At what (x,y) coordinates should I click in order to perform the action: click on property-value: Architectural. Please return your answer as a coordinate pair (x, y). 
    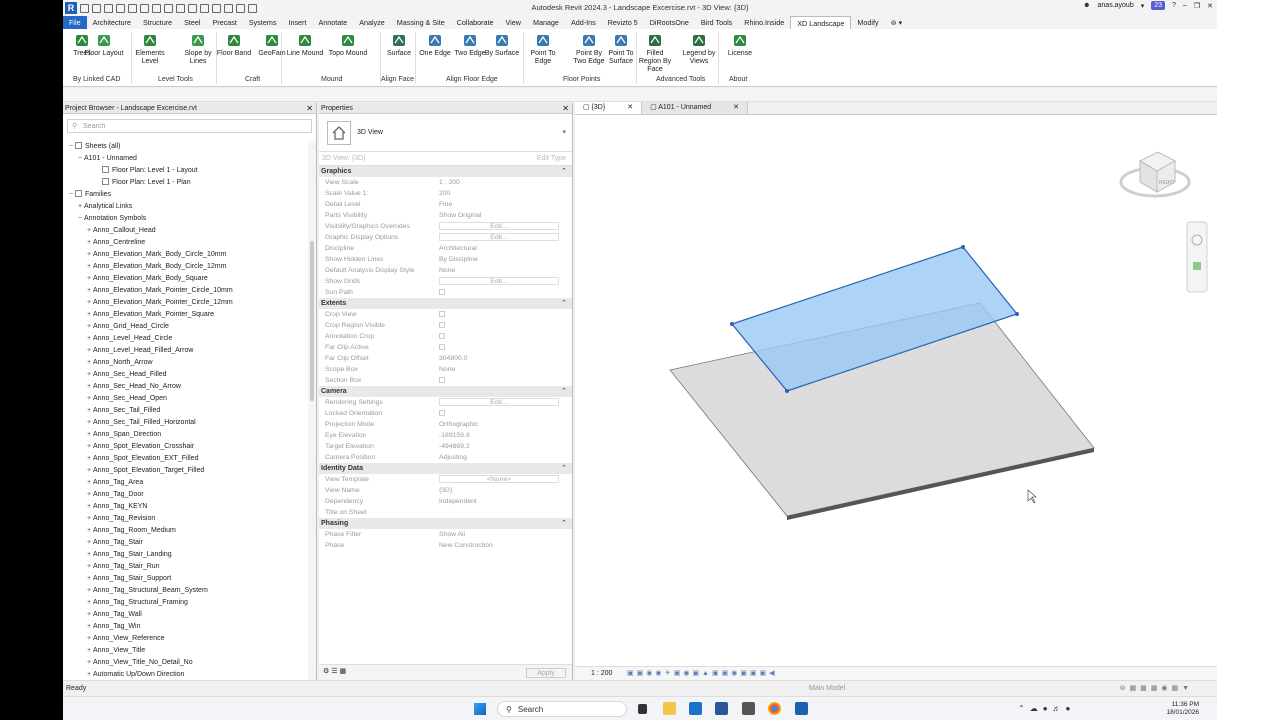
    Looking at the image, I should click on (501, 248).